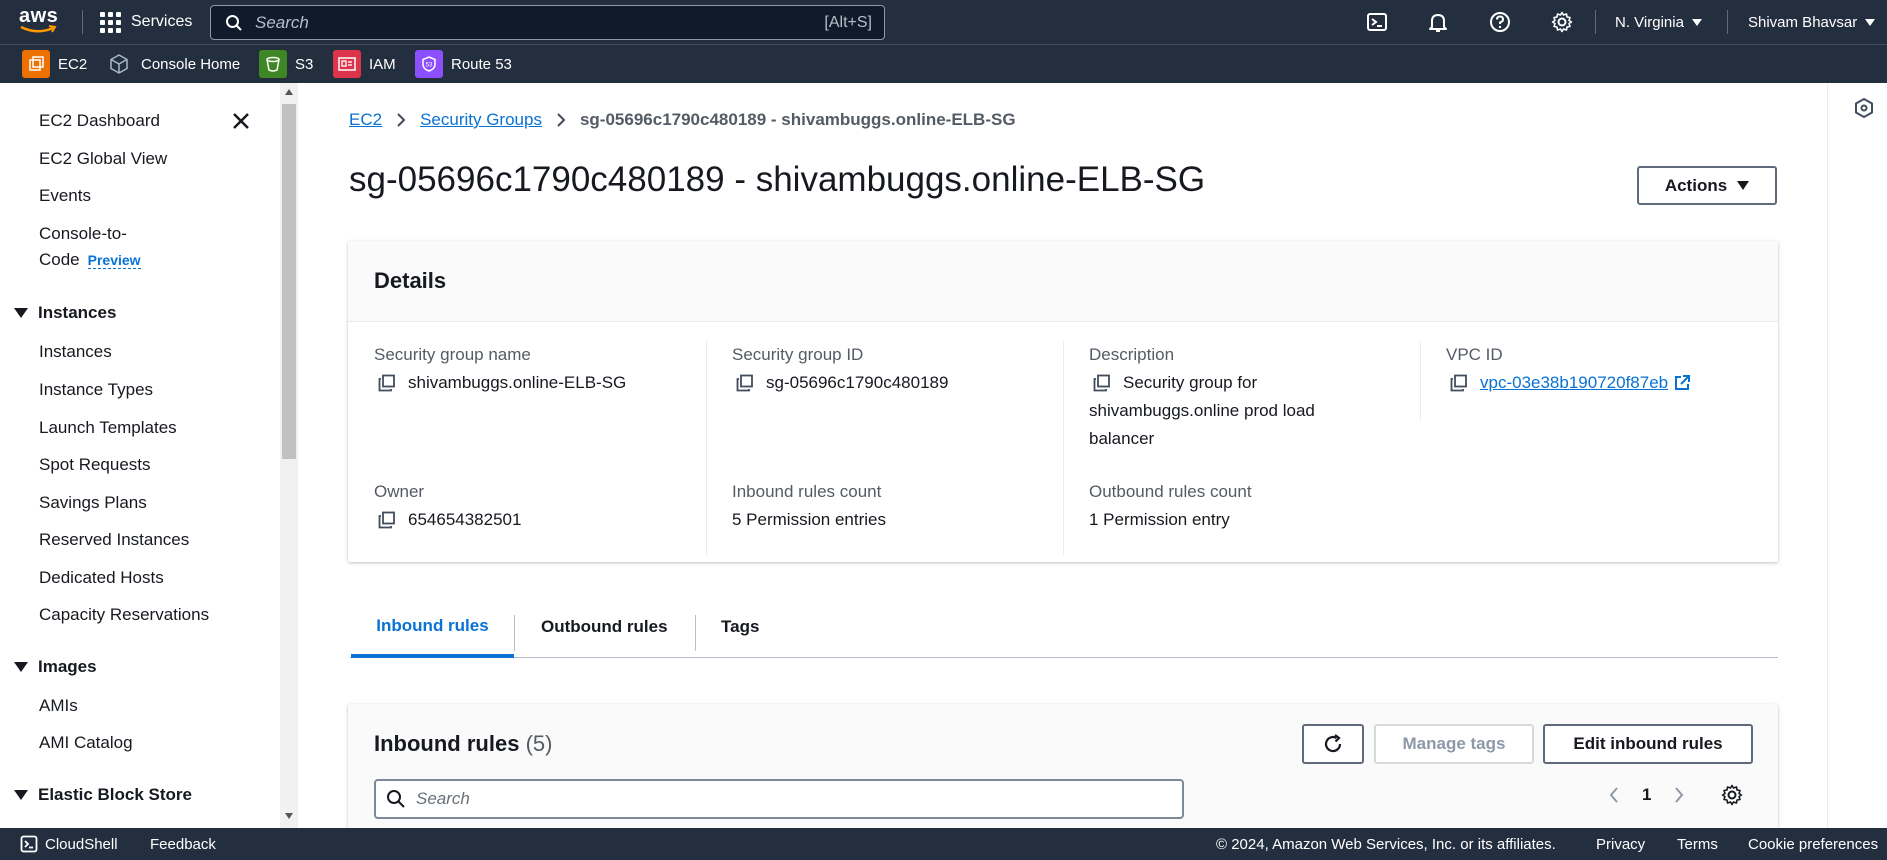  What do you see at coordinates (514, 633) in the screenshot?
I see `tab-divider` at bounding box center [514, 633].